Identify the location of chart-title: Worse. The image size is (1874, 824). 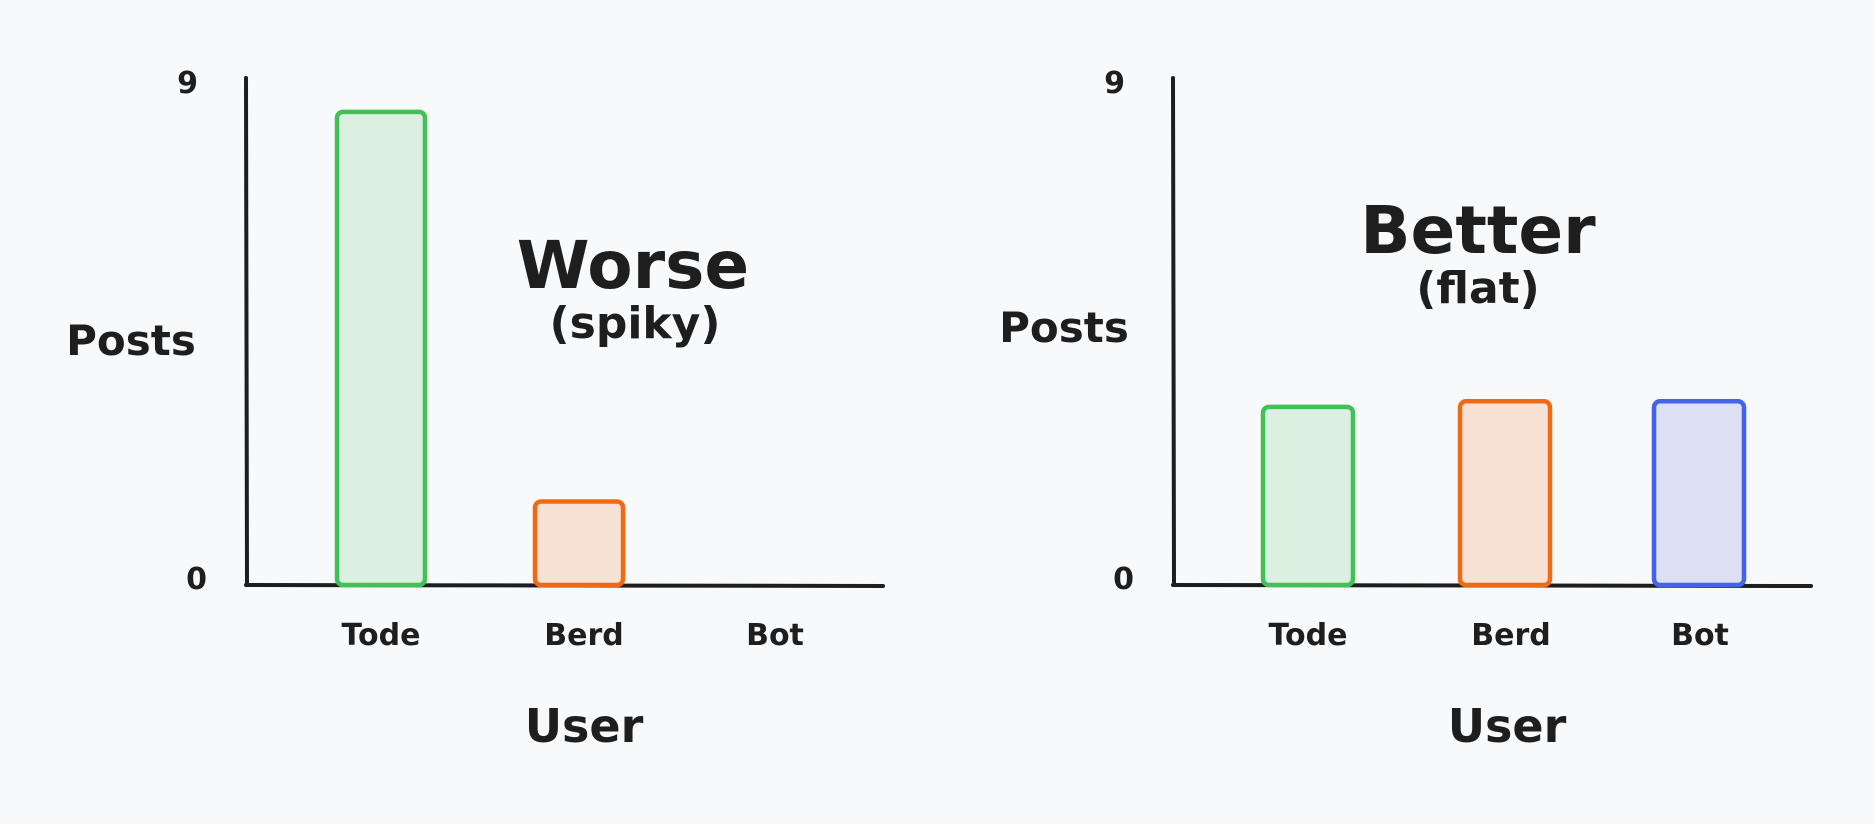
(633, 265).